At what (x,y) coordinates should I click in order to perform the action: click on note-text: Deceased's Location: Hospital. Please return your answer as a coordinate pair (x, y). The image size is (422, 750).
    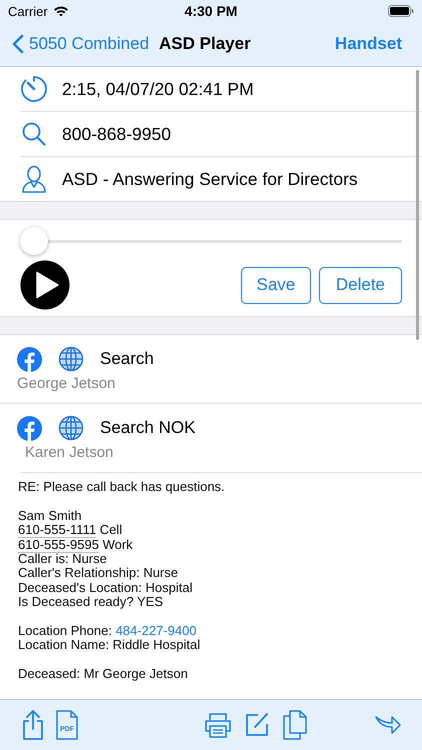
    Looking at the image, I should click on (105, 587).